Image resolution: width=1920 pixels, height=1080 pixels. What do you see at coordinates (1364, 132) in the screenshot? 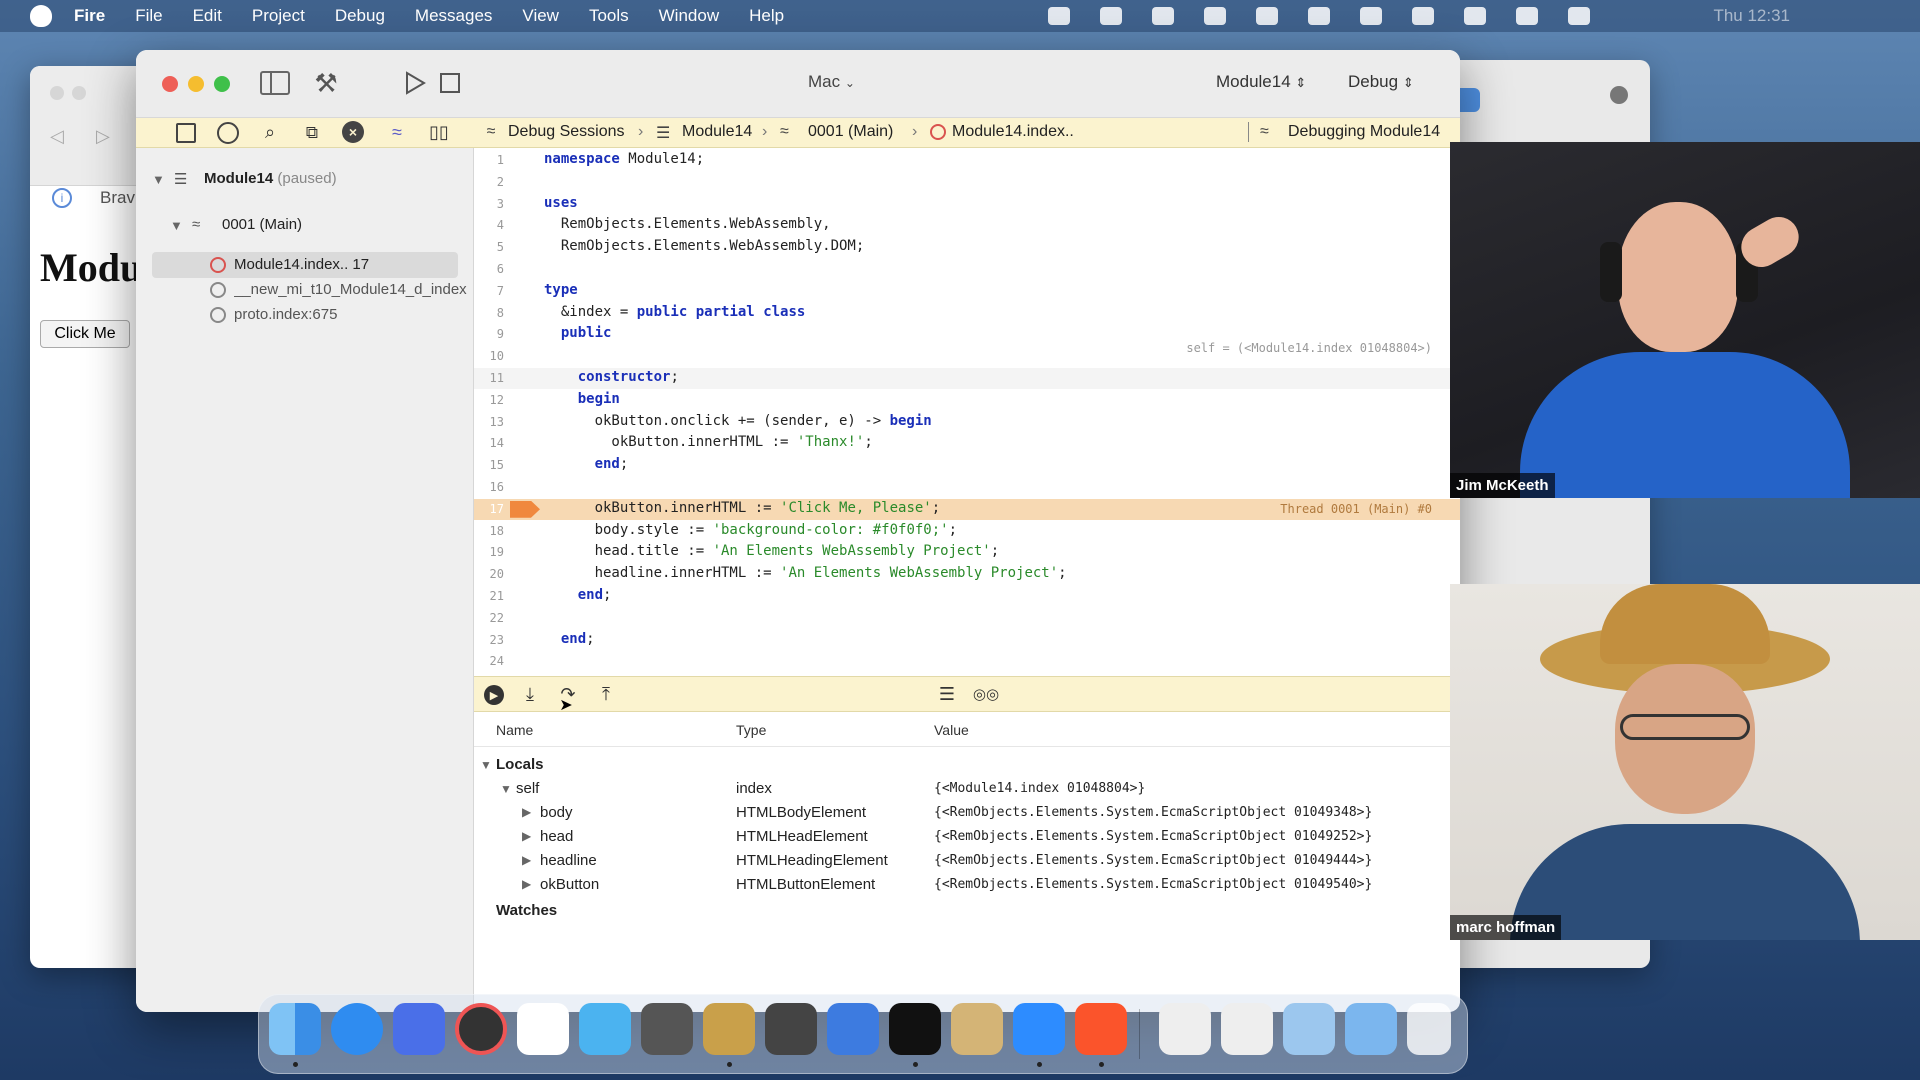
I see `debugging-status: Debugging Module14` at bounding box center [1364, 132].